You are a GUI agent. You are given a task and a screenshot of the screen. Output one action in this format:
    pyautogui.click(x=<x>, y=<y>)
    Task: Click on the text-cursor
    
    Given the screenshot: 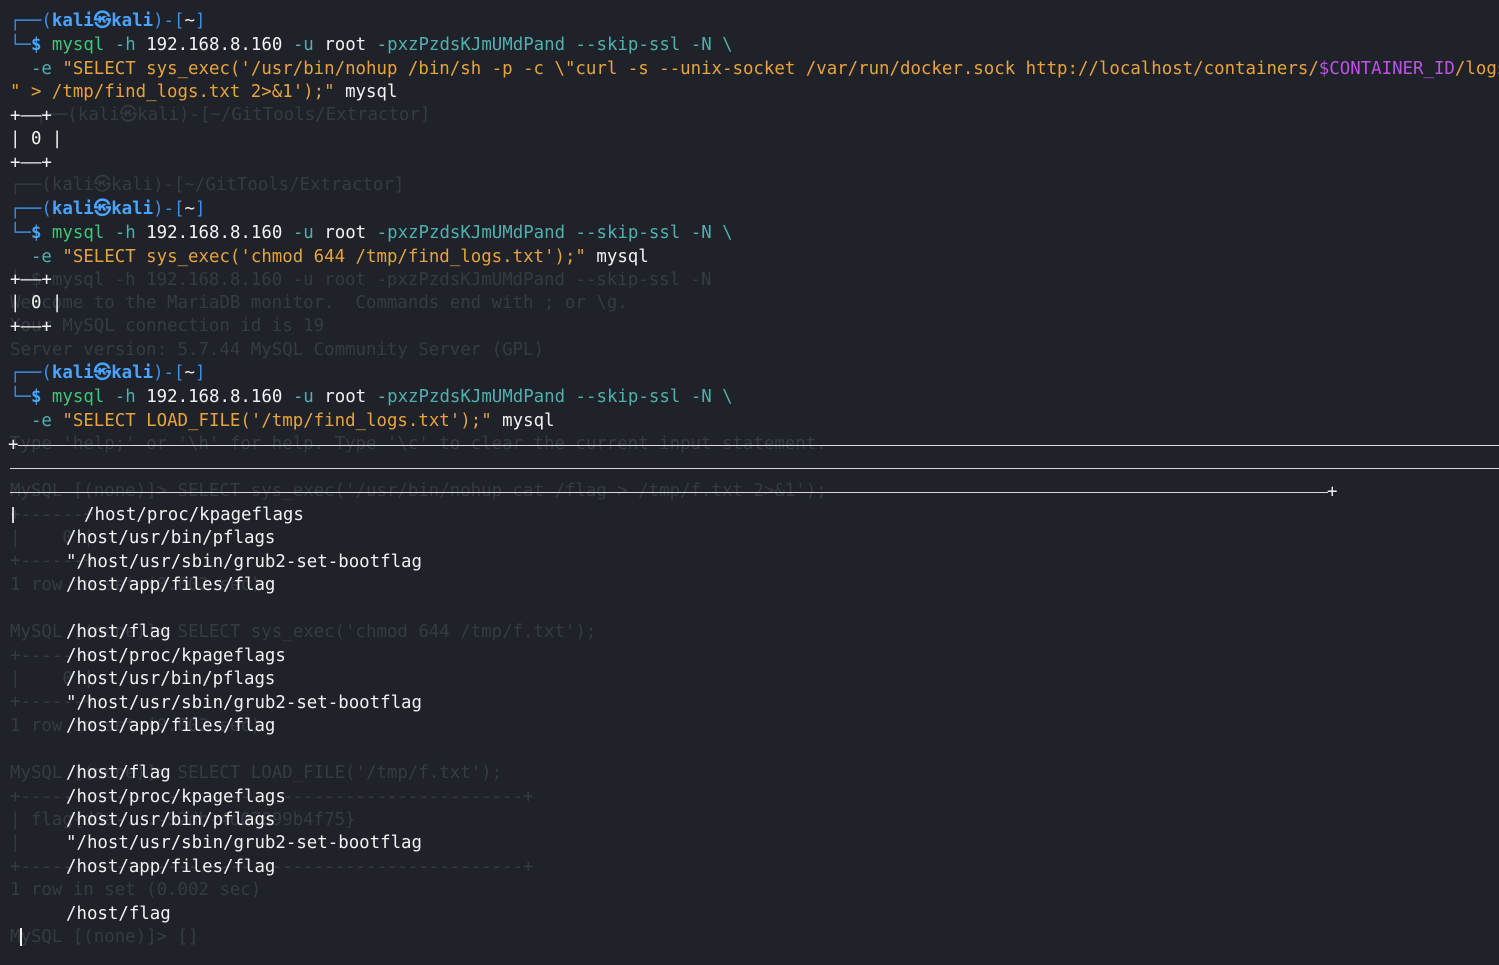 What is the action you would take?
    pyautogui.click(x=21, y=937)
    